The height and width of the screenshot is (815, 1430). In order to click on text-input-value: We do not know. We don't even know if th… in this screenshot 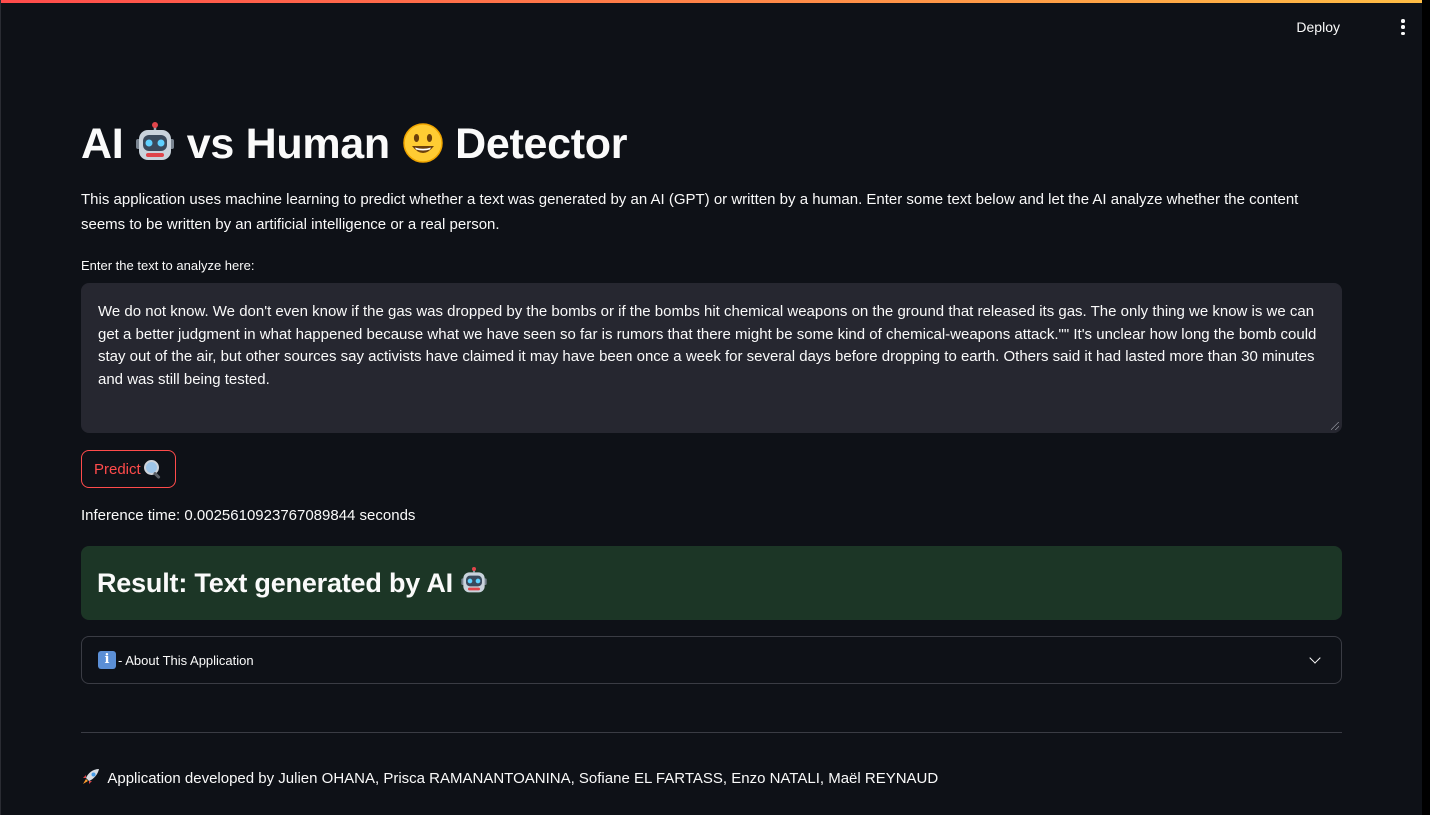, I will do `click(707, 345)`.